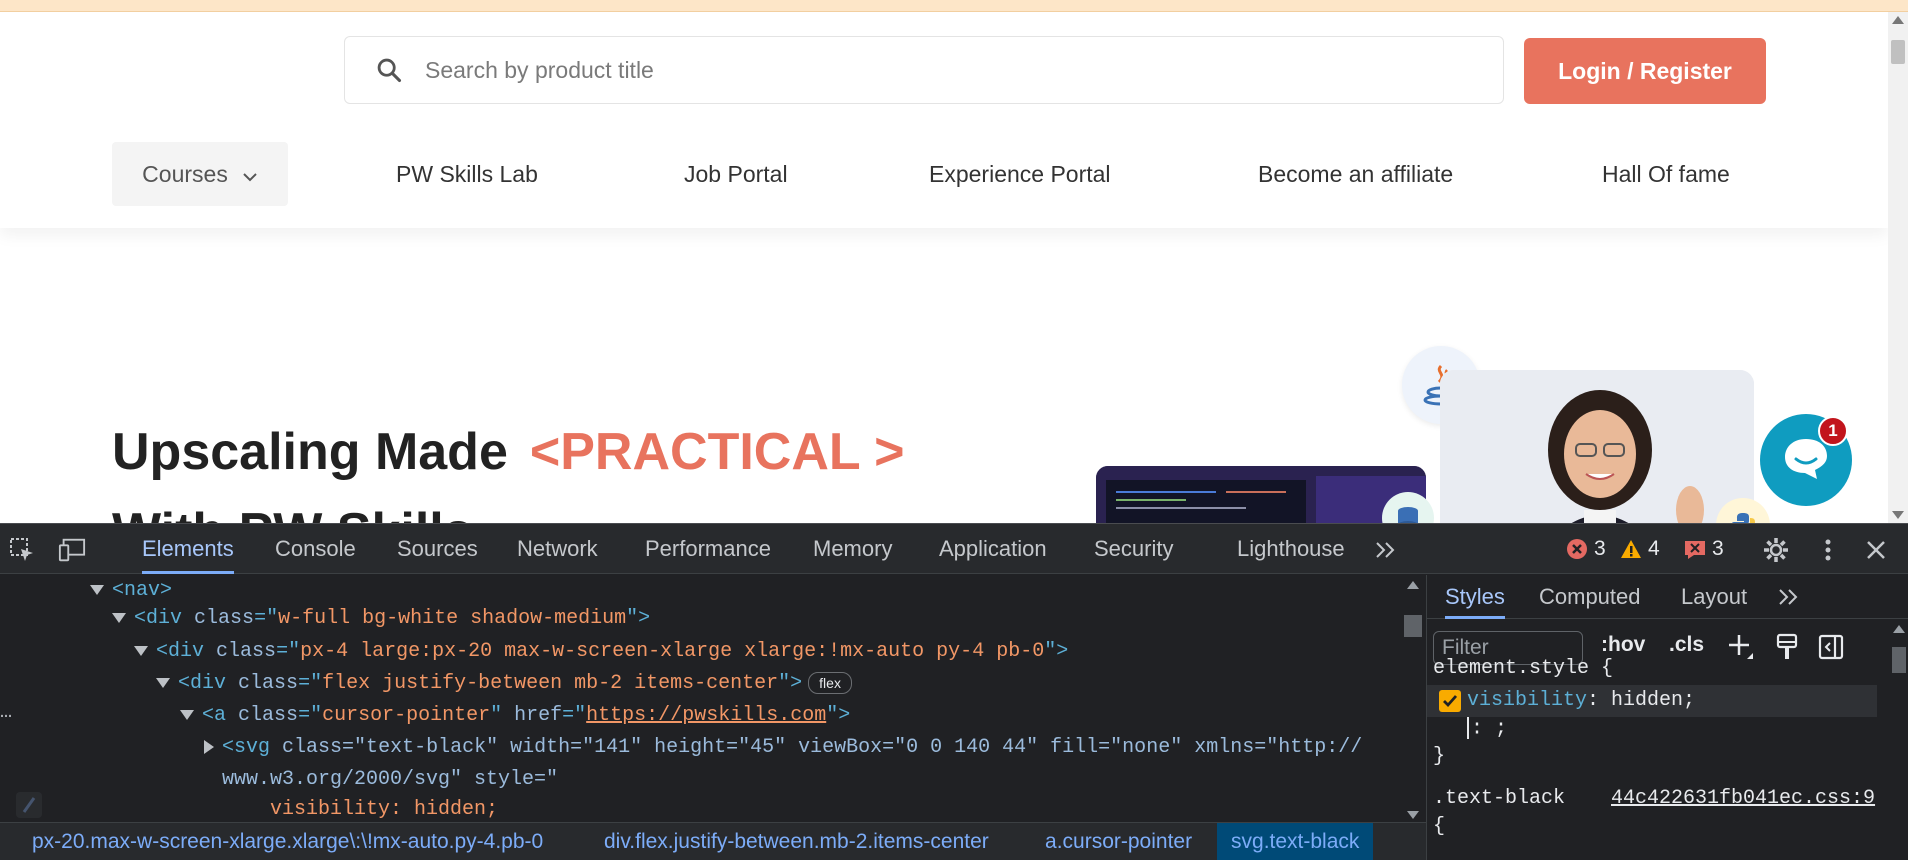 Image resolution: width=1908 pixels, height=860 pixels. Describe the element at coordinates (1898, 52) in the screenshot. I see `page-scroll-thumb` at that location.